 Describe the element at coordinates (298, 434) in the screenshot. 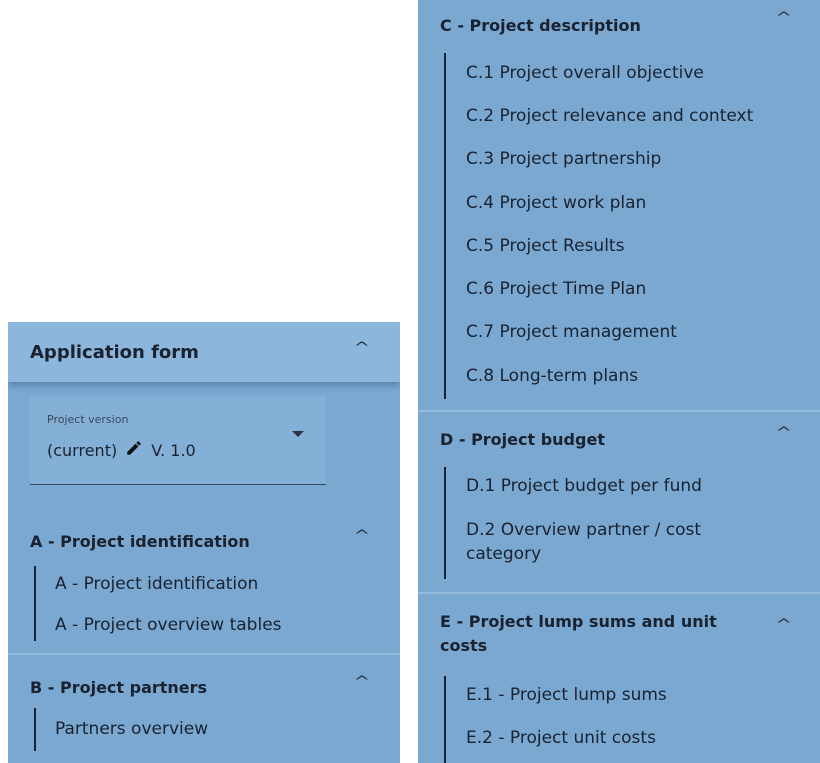

I see `caret-down-icon` at that location.